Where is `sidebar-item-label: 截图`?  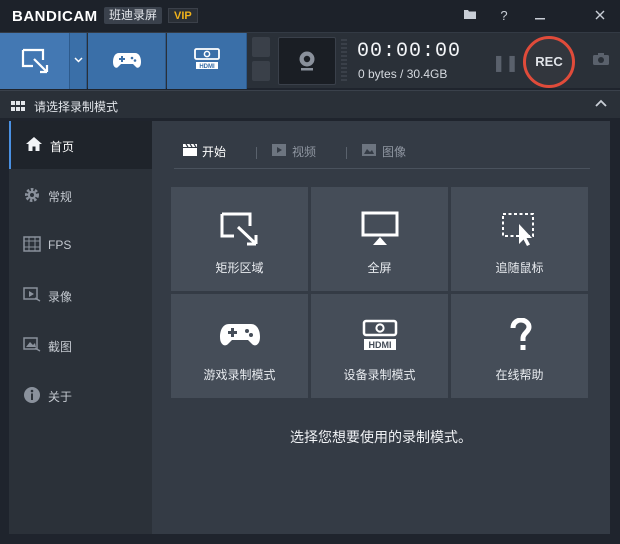 sidebar-item-label: 截图 is located at coordinates (60, 347).